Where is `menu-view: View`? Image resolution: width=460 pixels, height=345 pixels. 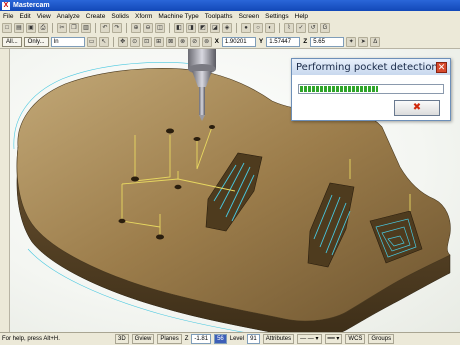
menu-view: View is located at coordinates (44, 16).